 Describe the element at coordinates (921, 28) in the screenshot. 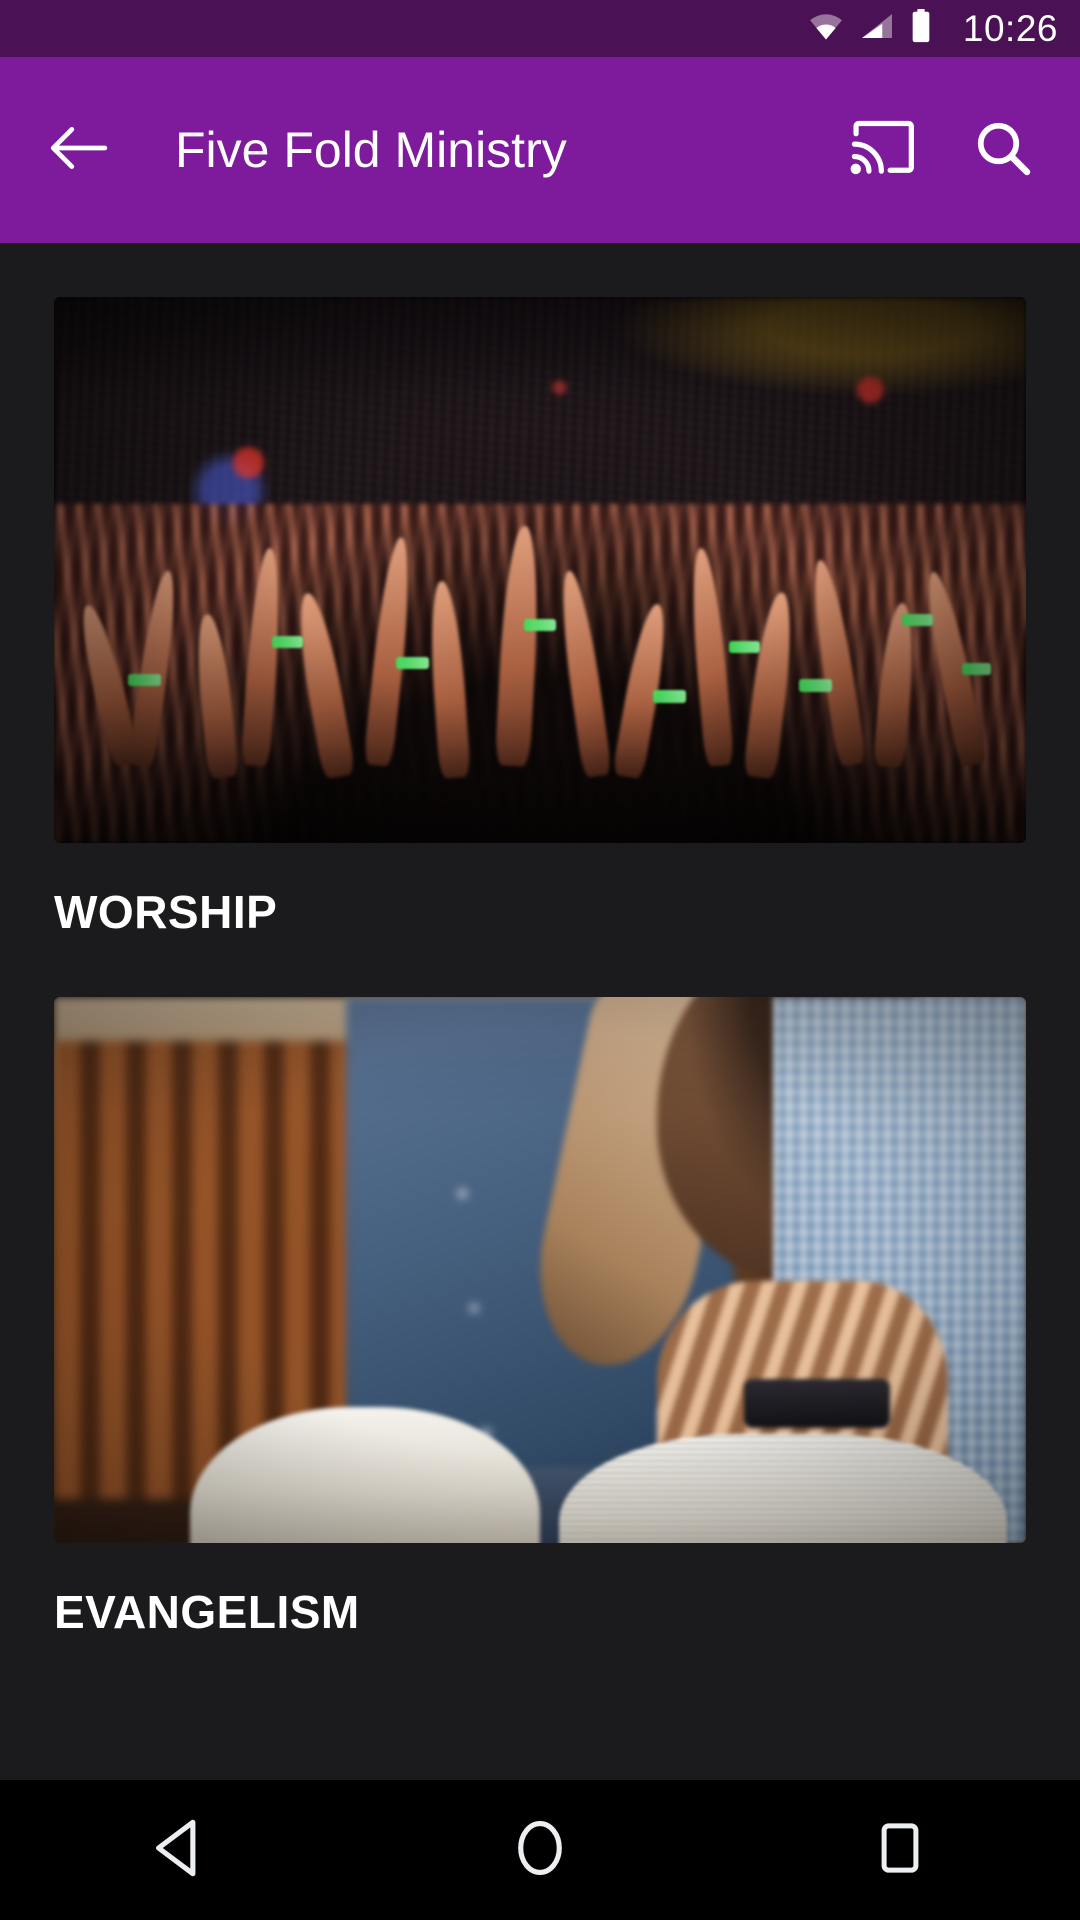

I see `battery-full-icon` at that location.